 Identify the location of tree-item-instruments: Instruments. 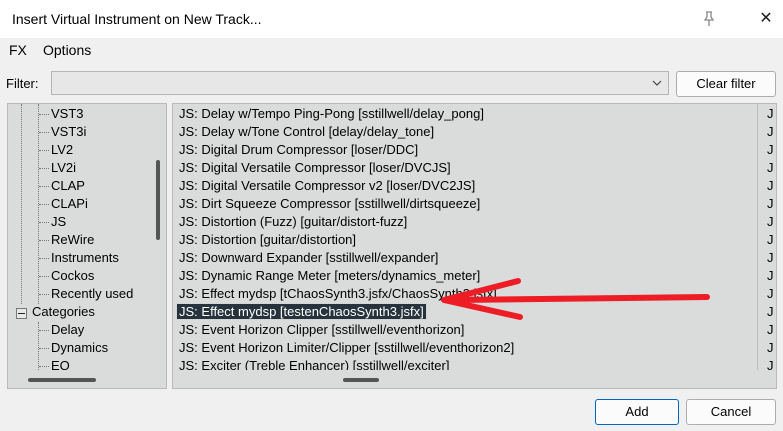
(85, 258).